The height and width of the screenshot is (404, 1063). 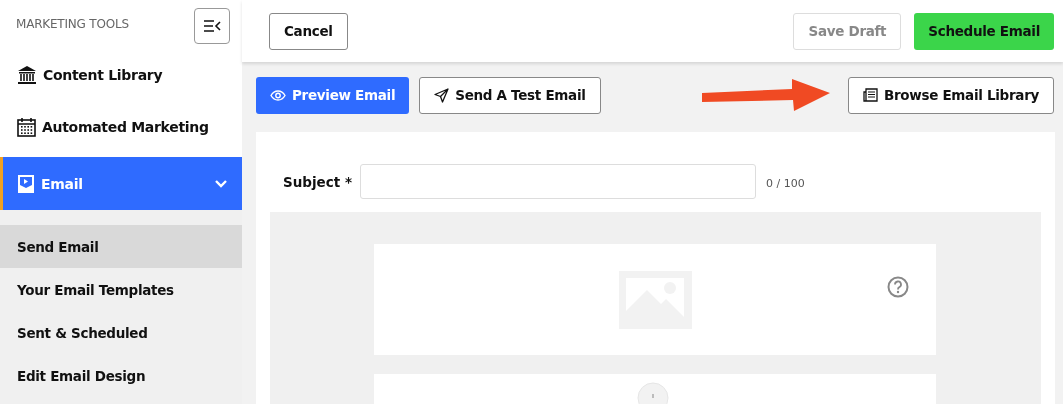 What do you see at coordinates (26, 183) in the screenshot?
I see `mail-icon` at bounding box center [26, 183].